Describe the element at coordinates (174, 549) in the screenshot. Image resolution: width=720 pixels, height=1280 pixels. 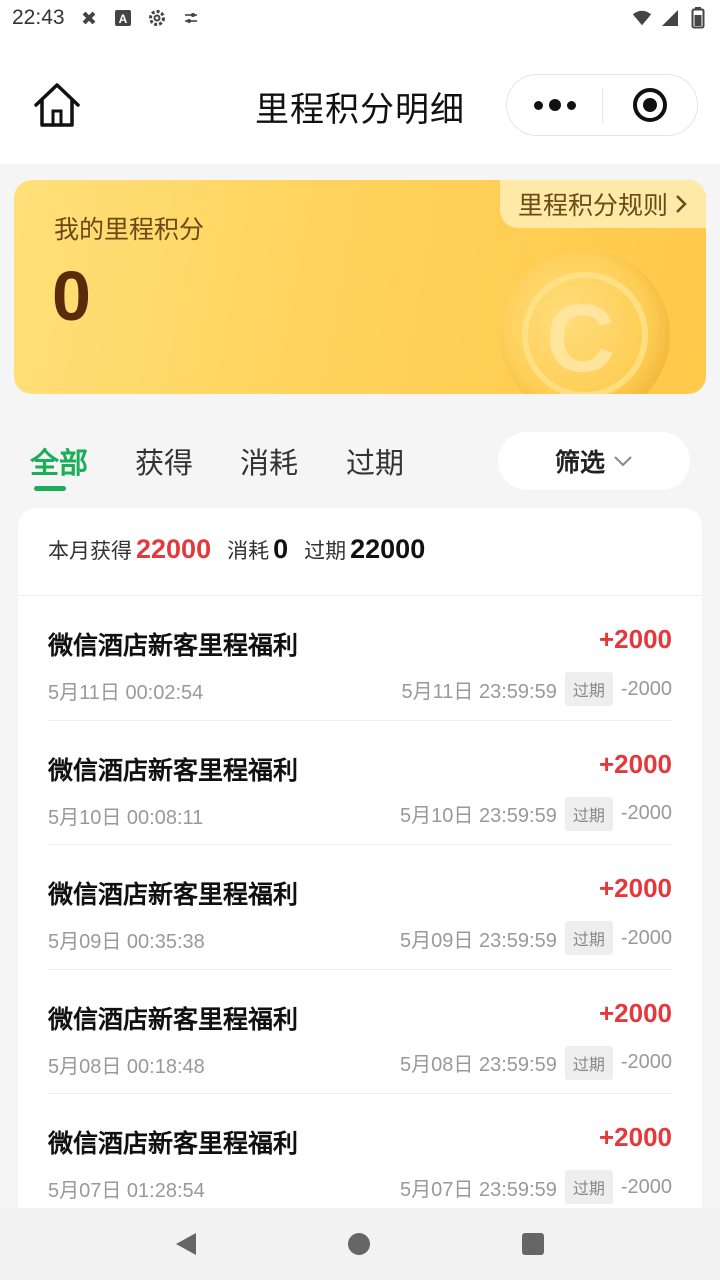
I see `earned-value: 22000` at that location.